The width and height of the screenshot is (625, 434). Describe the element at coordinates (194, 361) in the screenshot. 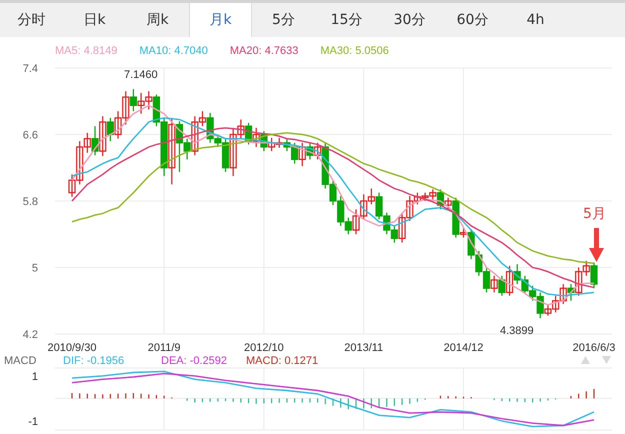

I see `macd-value-label: DEA: -0.2592` at that location.